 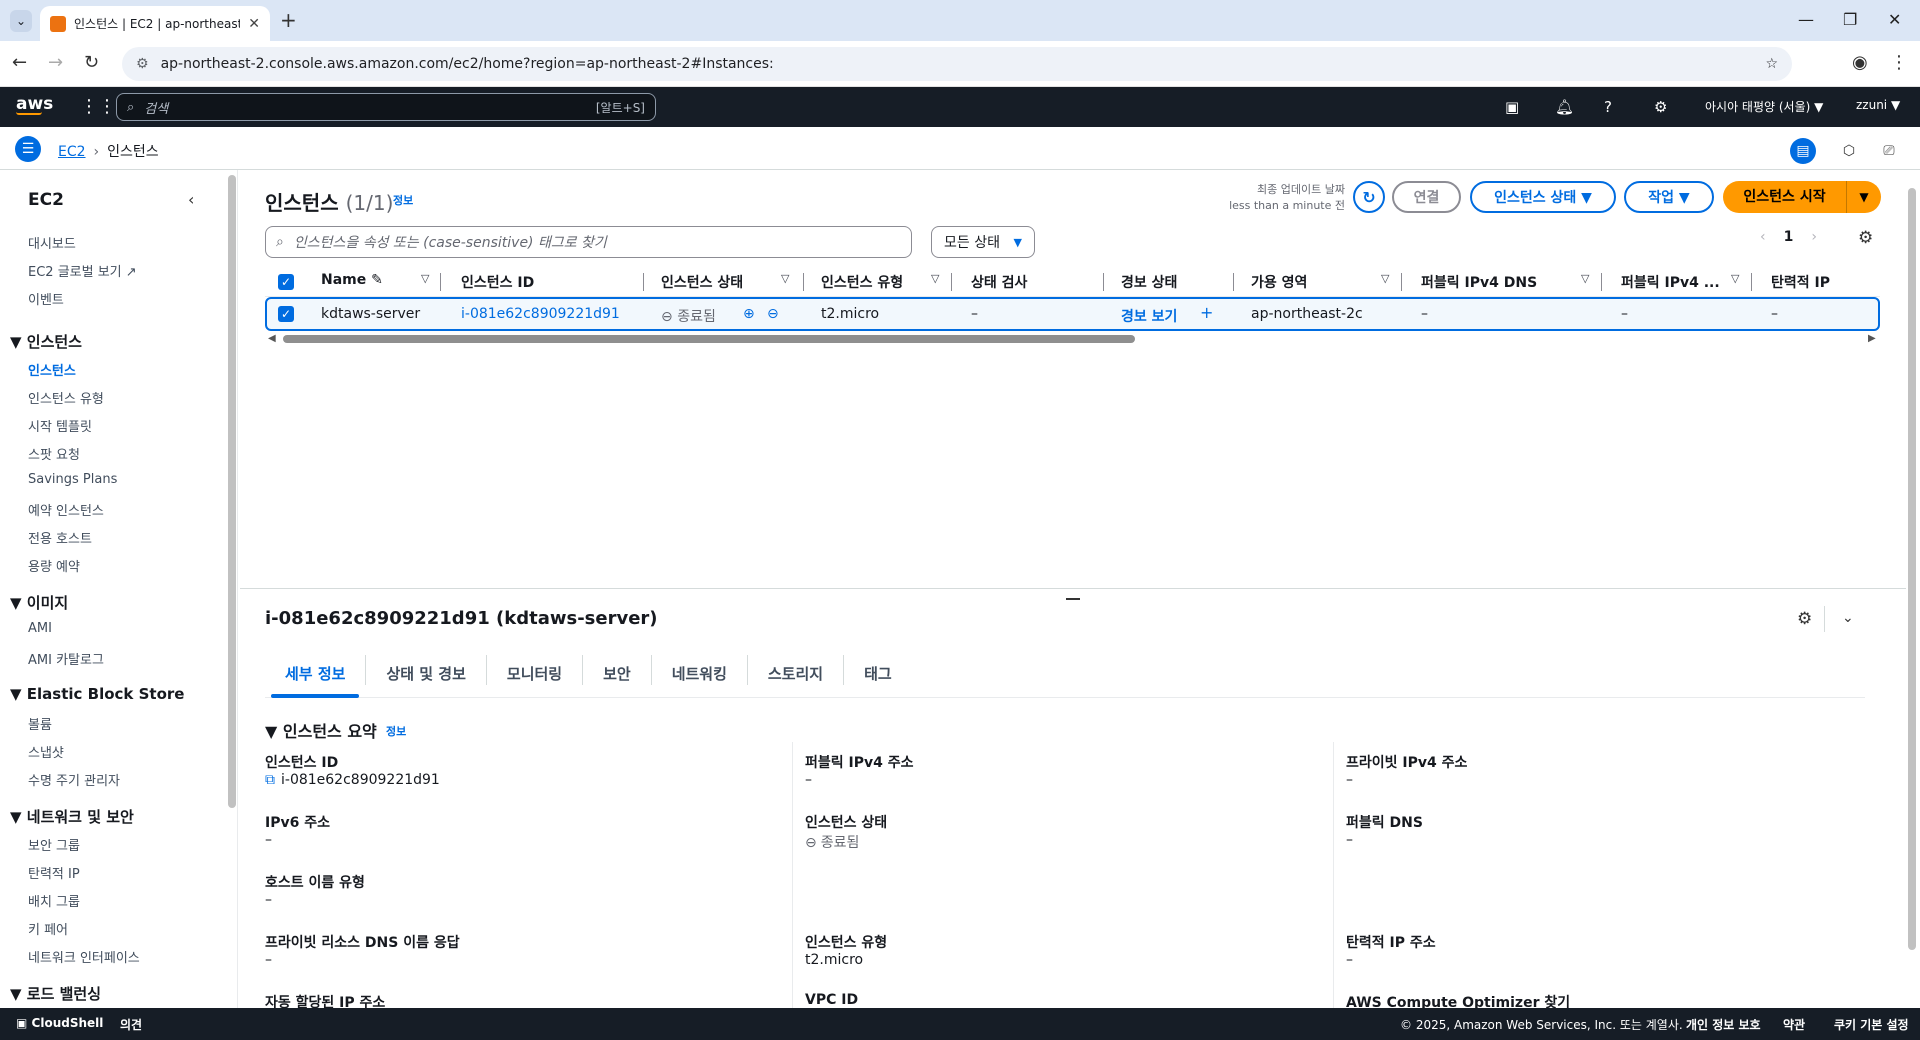 I want to click on hamburger-menu-icon: ☰, so click(x=28, y=149).